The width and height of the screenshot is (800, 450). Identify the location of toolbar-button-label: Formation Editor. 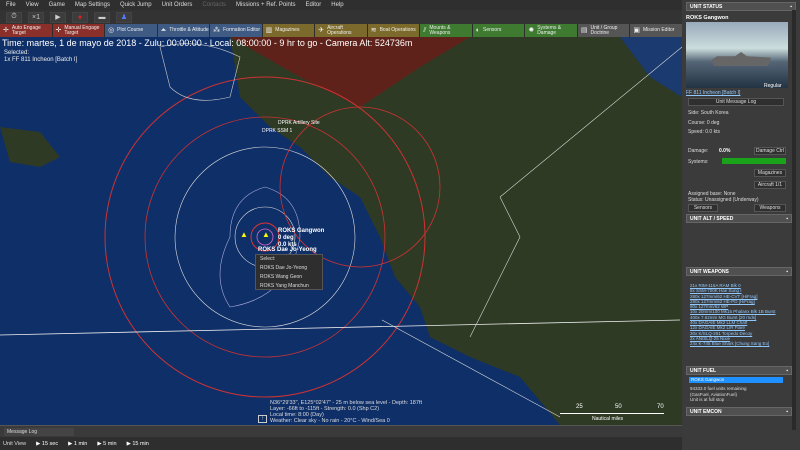
(242, 30).